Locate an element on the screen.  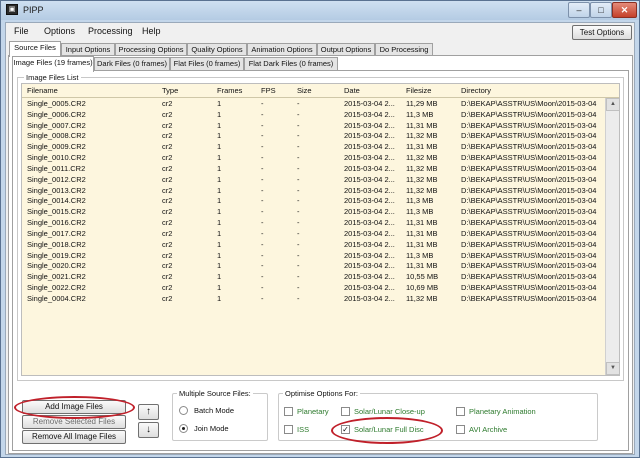
cell-filename: Single_0012.CR2 is located at coordinates (56, 179).